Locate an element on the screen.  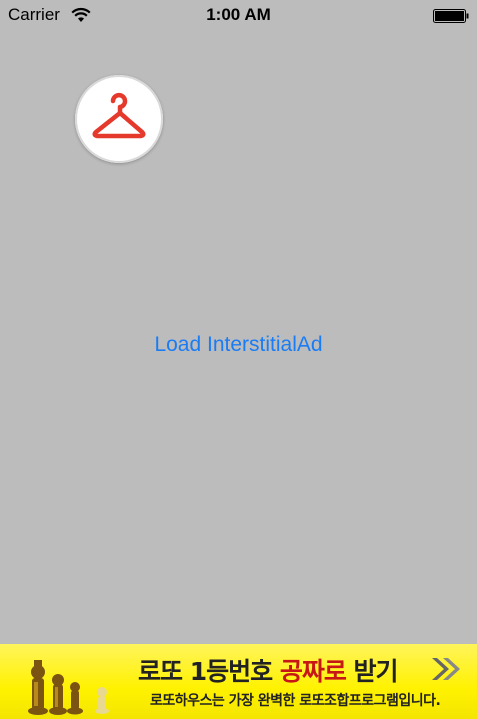
chess-pieces-icon is located at coordinates (68, 687).